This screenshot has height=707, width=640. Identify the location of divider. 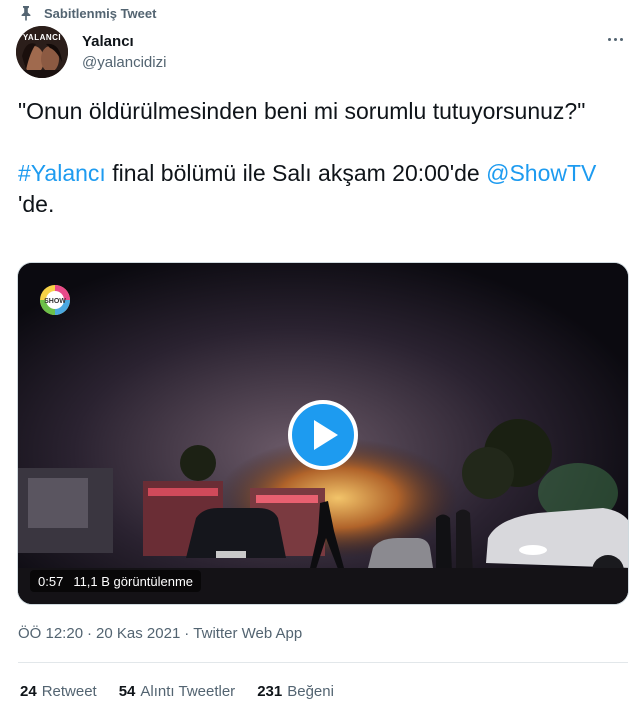
(323, 662).